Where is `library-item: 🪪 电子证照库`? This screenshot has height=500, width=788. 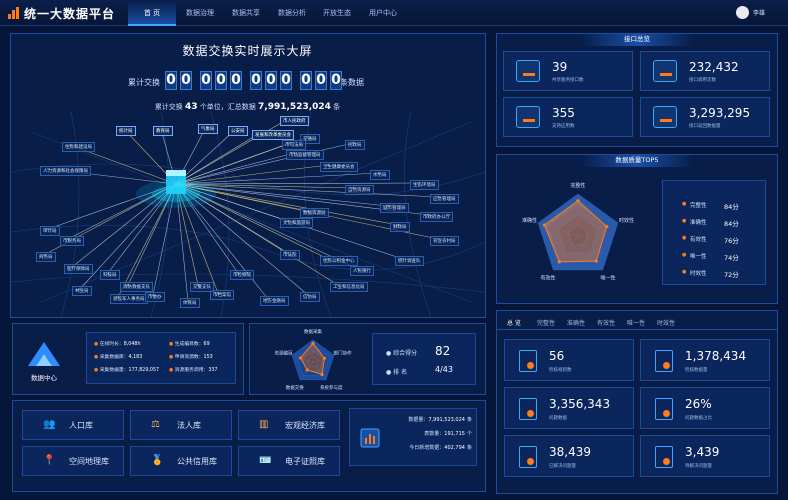 library-item: 🪪 电子证照库 is located at coordinates (289, 461).